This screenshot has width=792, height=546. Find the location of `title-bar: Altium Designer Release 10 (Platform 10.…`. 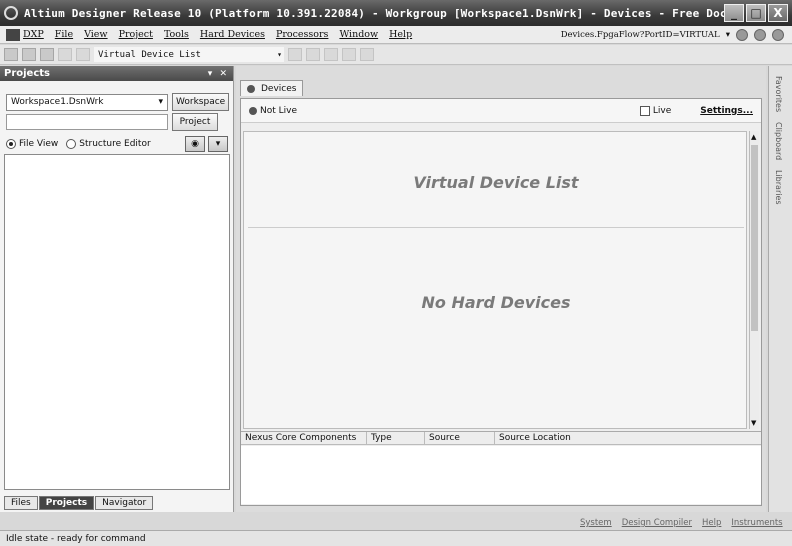

title-bar: Altium Designer Release 10 (Platform 10.… is located at coordinates (396, 13).